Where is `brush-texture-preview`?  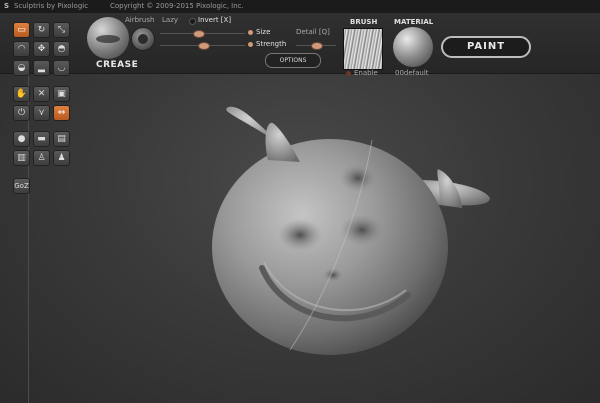
brush-texture-preview is located at coordinates (363, 49).